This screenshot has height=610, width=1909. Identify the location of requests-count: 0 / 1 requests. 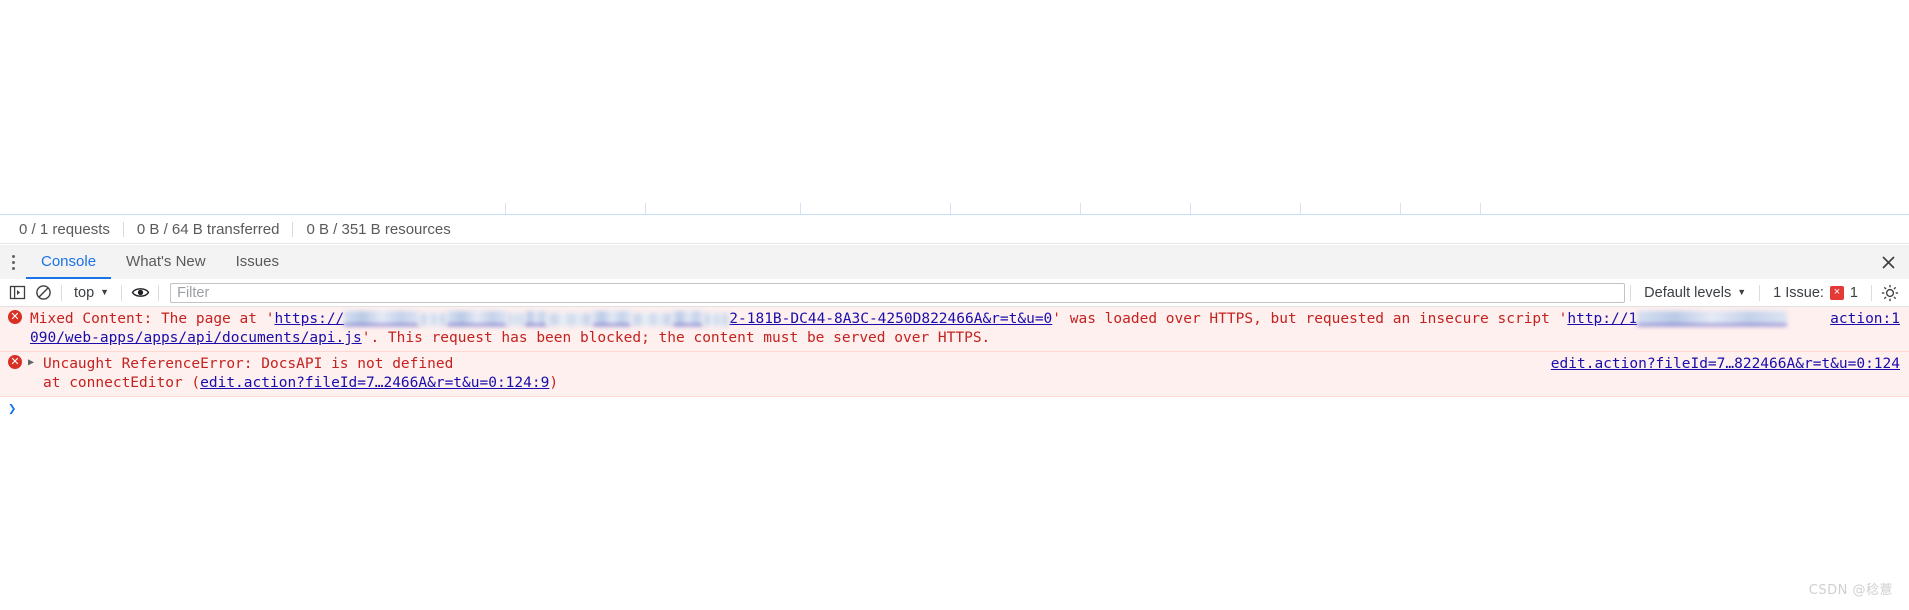
(64, 229).